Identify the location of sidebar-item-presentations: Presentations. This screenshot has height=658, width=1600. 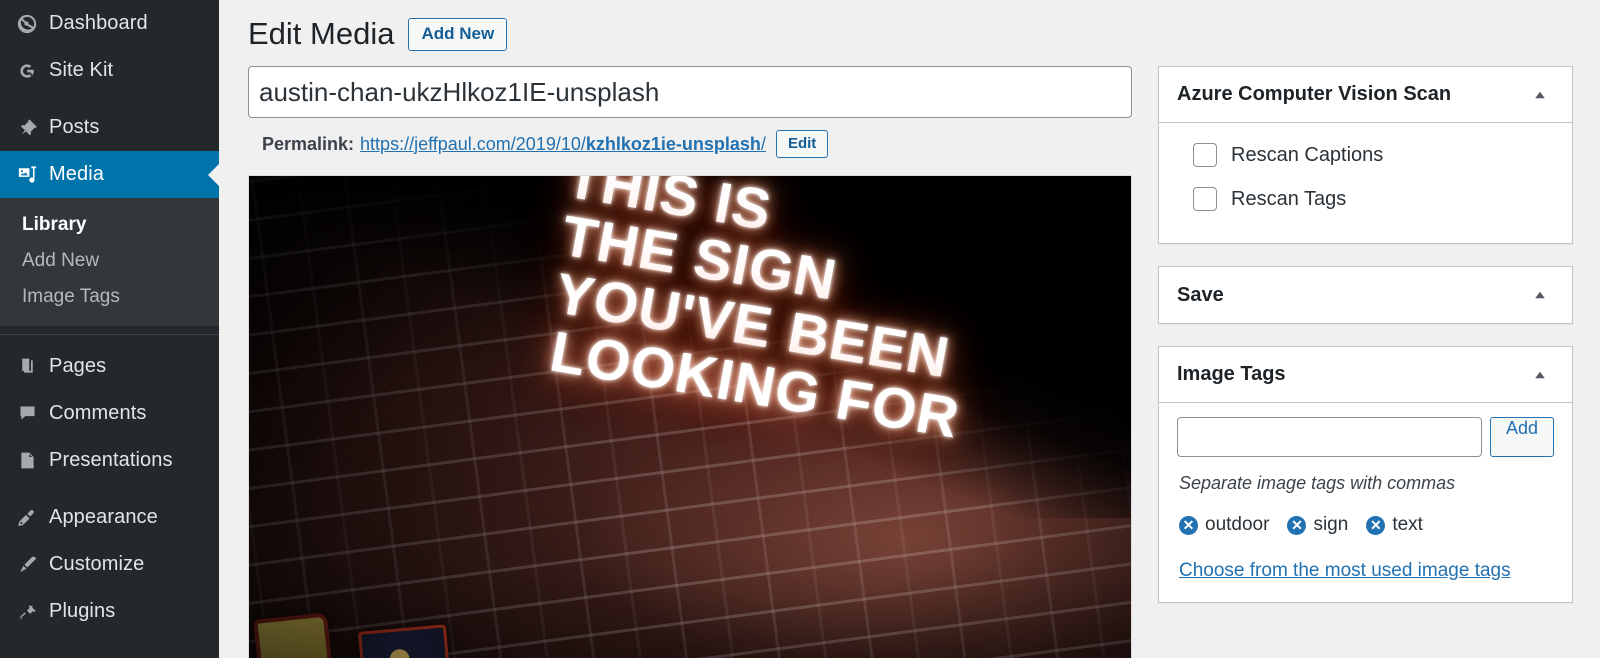
(109, 460).